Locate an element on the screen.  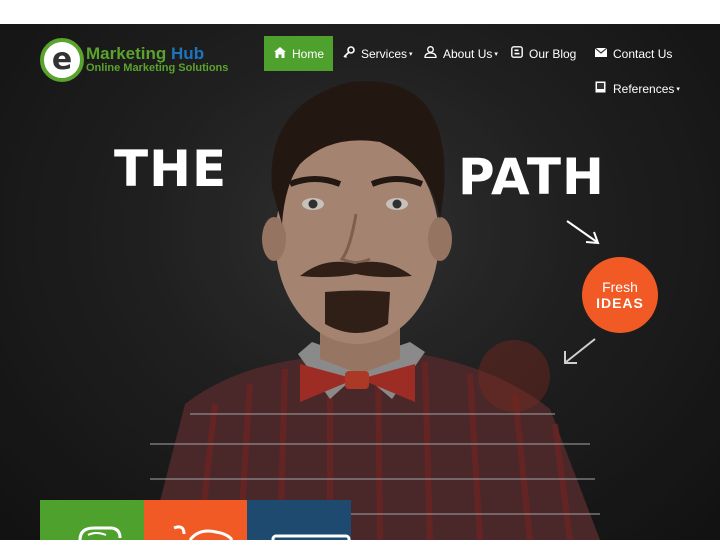
chat-icon is located at coordinates (100, 533).